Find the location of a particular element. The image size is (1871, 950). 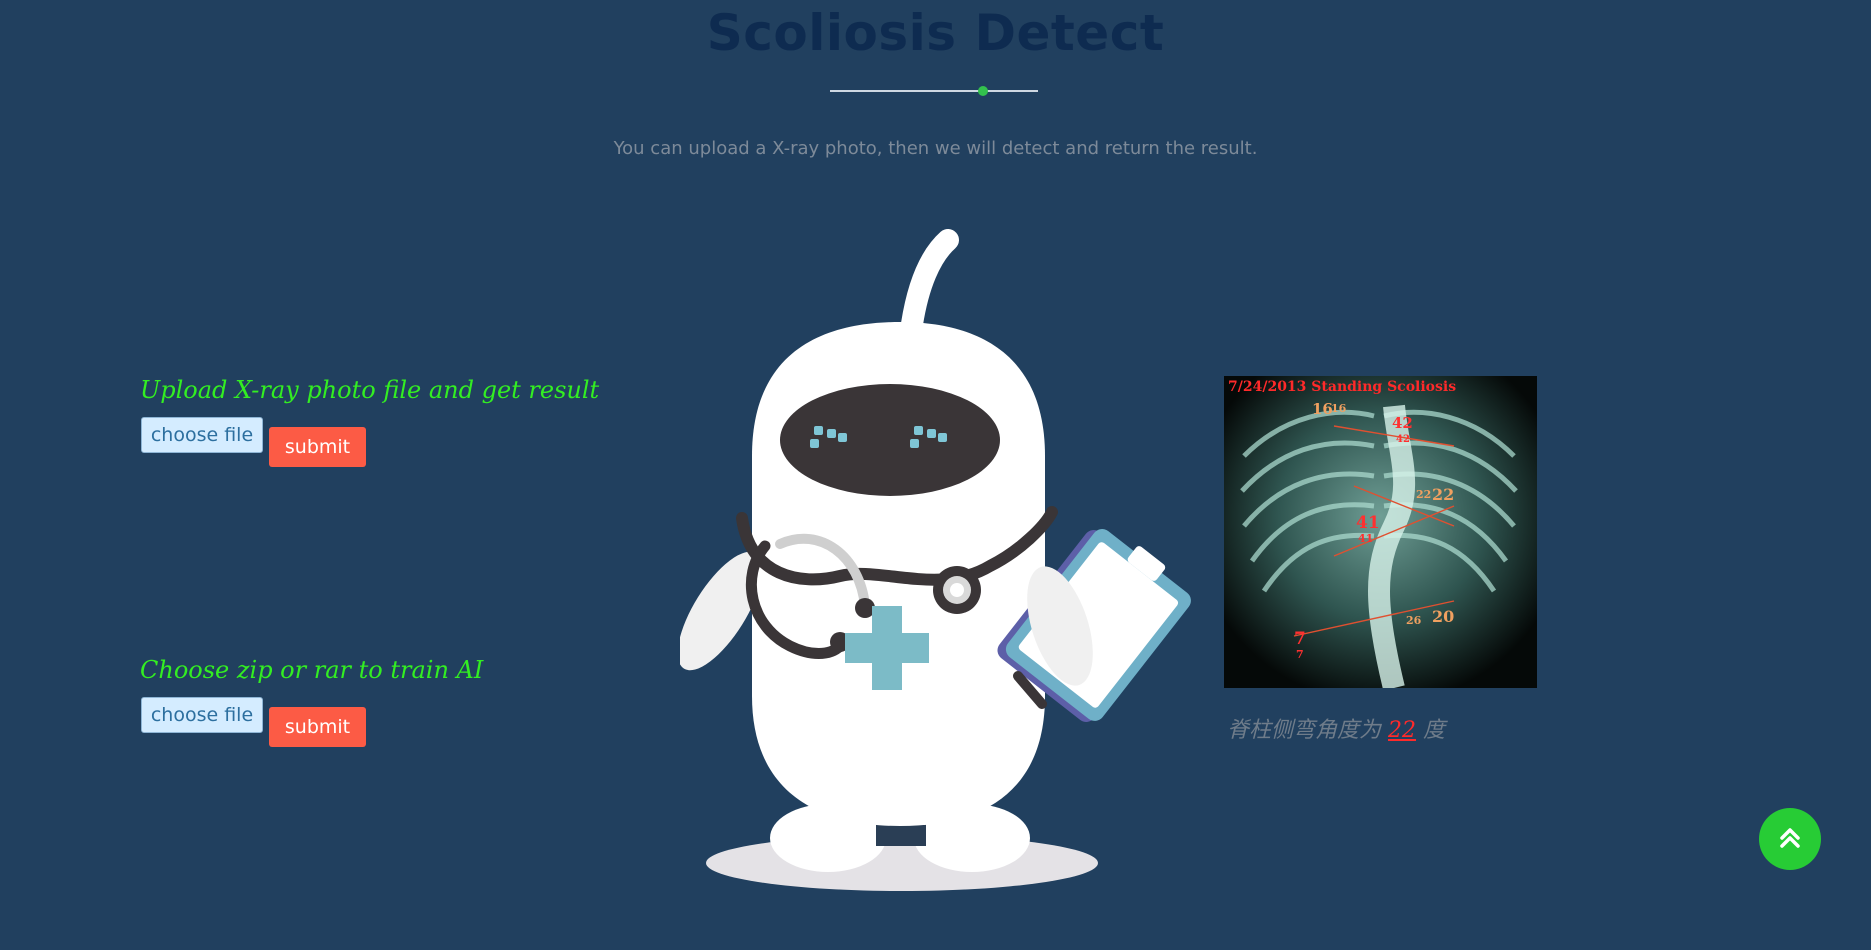

upload-heading: Upload X-ray photo file and get result is located at coordinates (370, 390).